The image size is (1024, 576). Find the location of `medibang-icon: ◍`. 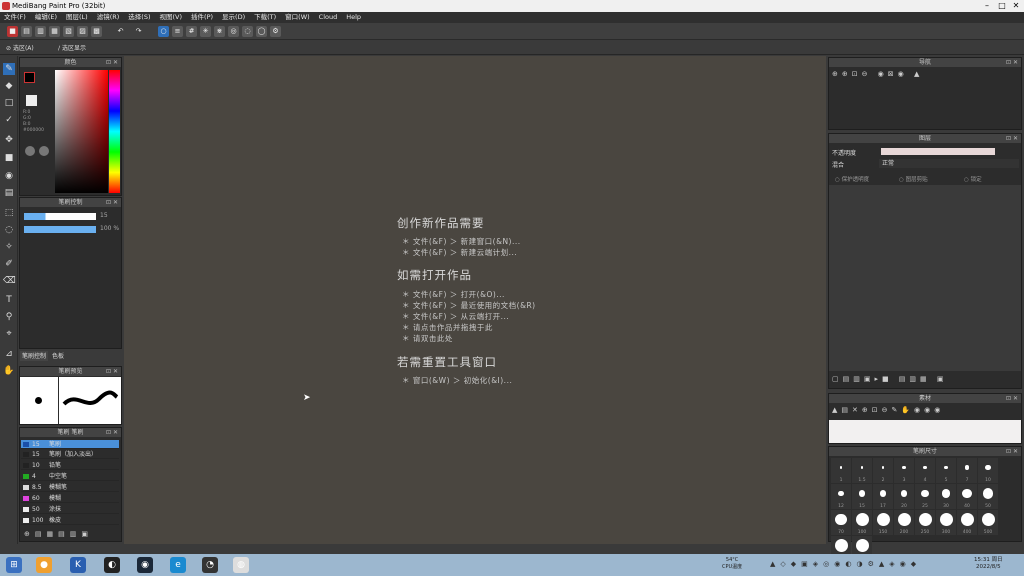

medibang-icon: ◍ is located at coordinates (241, 565).